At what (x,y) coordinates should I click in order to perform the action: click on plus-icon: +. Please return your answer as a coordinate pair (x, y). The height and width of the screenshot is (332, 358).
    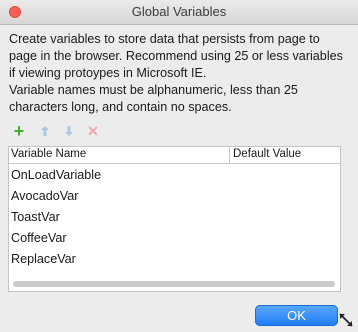
    Looking at the image, I should click on (19, 131).